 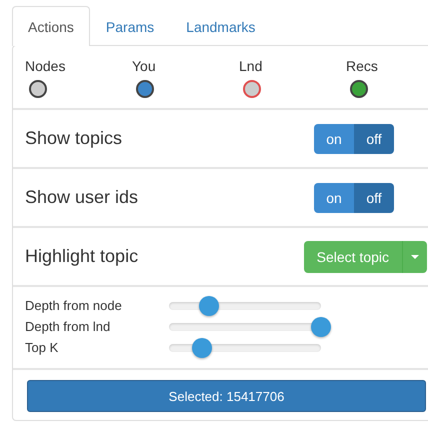 I want to click on legend-label: Lnd, so click(x=250, y=66).